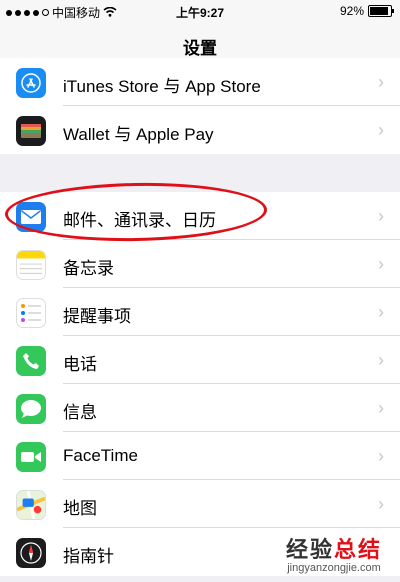 The image size is (400, 582). I want to click on page-title: 设置, so click(200, 48).